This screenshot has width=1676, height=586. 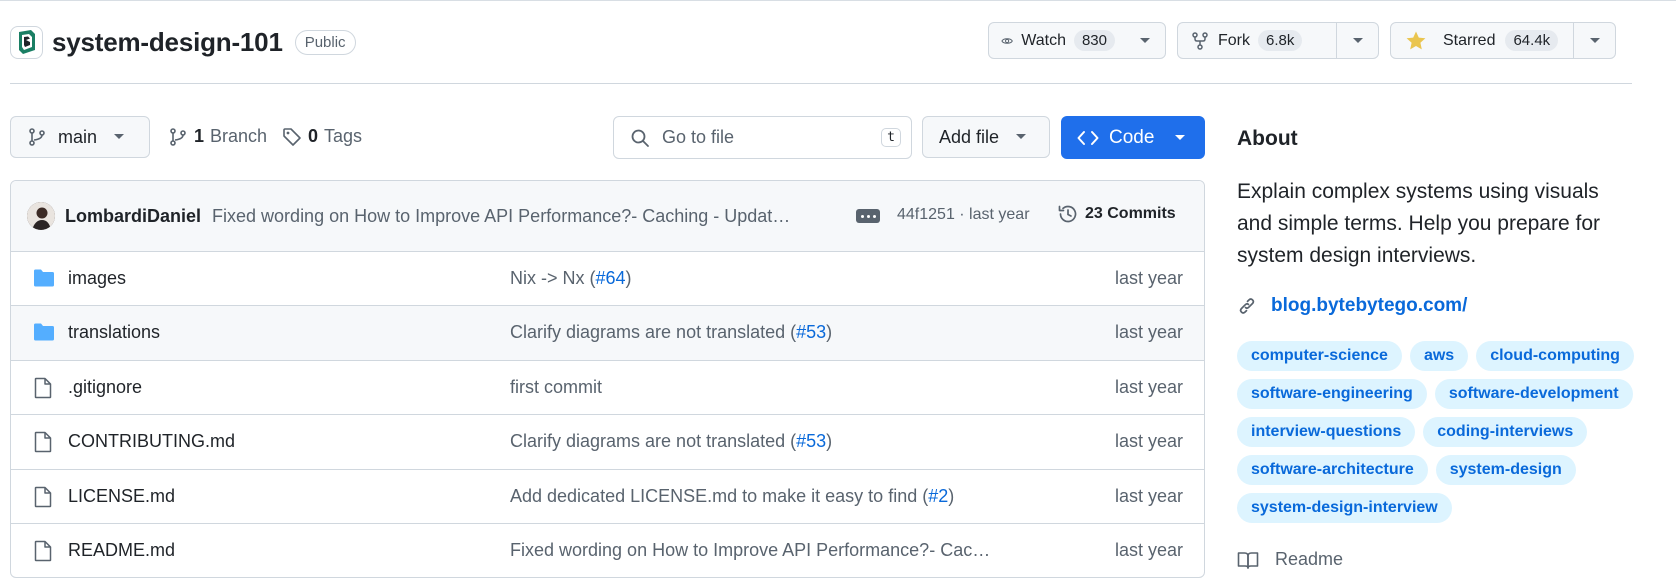 I want to click on pull-request-link: #64, so click(x=611, y=278).